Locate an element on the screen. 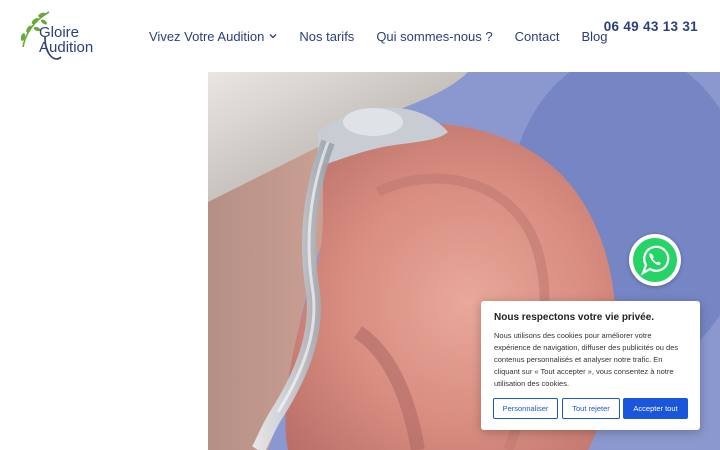  customize-cookies-button: Personnaliser is located at coordinates (525, 408).